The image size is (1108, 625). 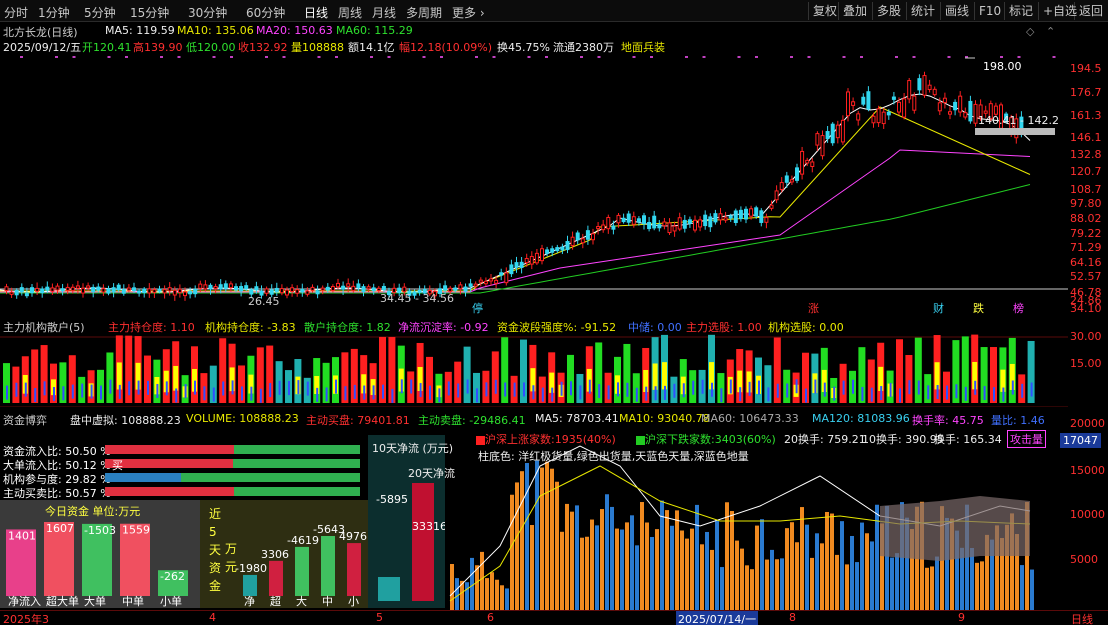 I want to click on today-name-0: 净流入, so click(x=24, y=601).